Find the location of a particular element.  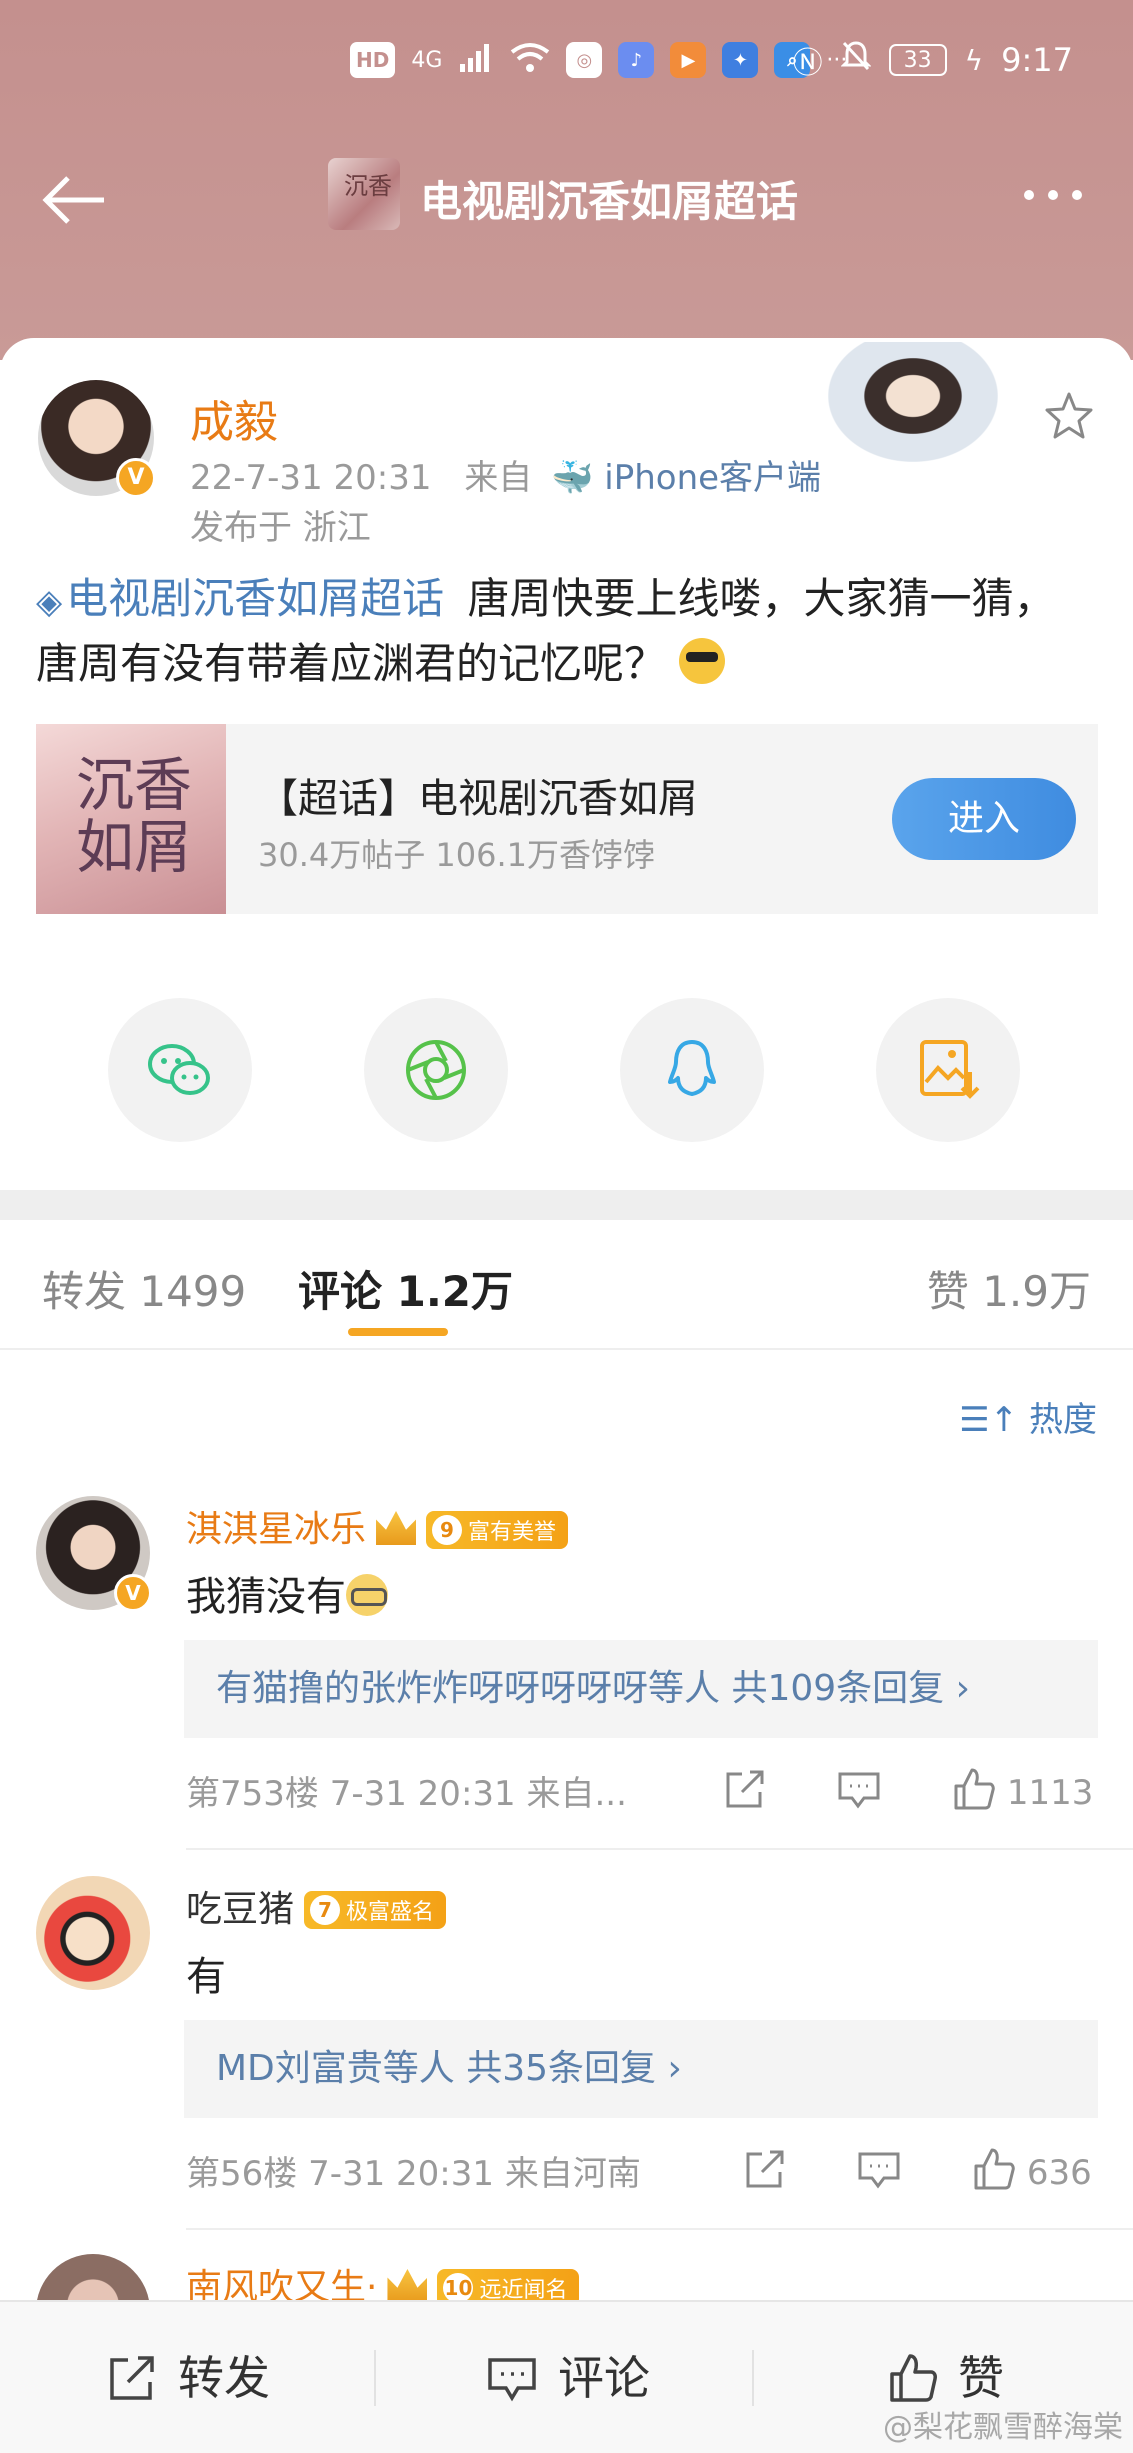

hd-icon: HD is located at coordinates (373, 60).